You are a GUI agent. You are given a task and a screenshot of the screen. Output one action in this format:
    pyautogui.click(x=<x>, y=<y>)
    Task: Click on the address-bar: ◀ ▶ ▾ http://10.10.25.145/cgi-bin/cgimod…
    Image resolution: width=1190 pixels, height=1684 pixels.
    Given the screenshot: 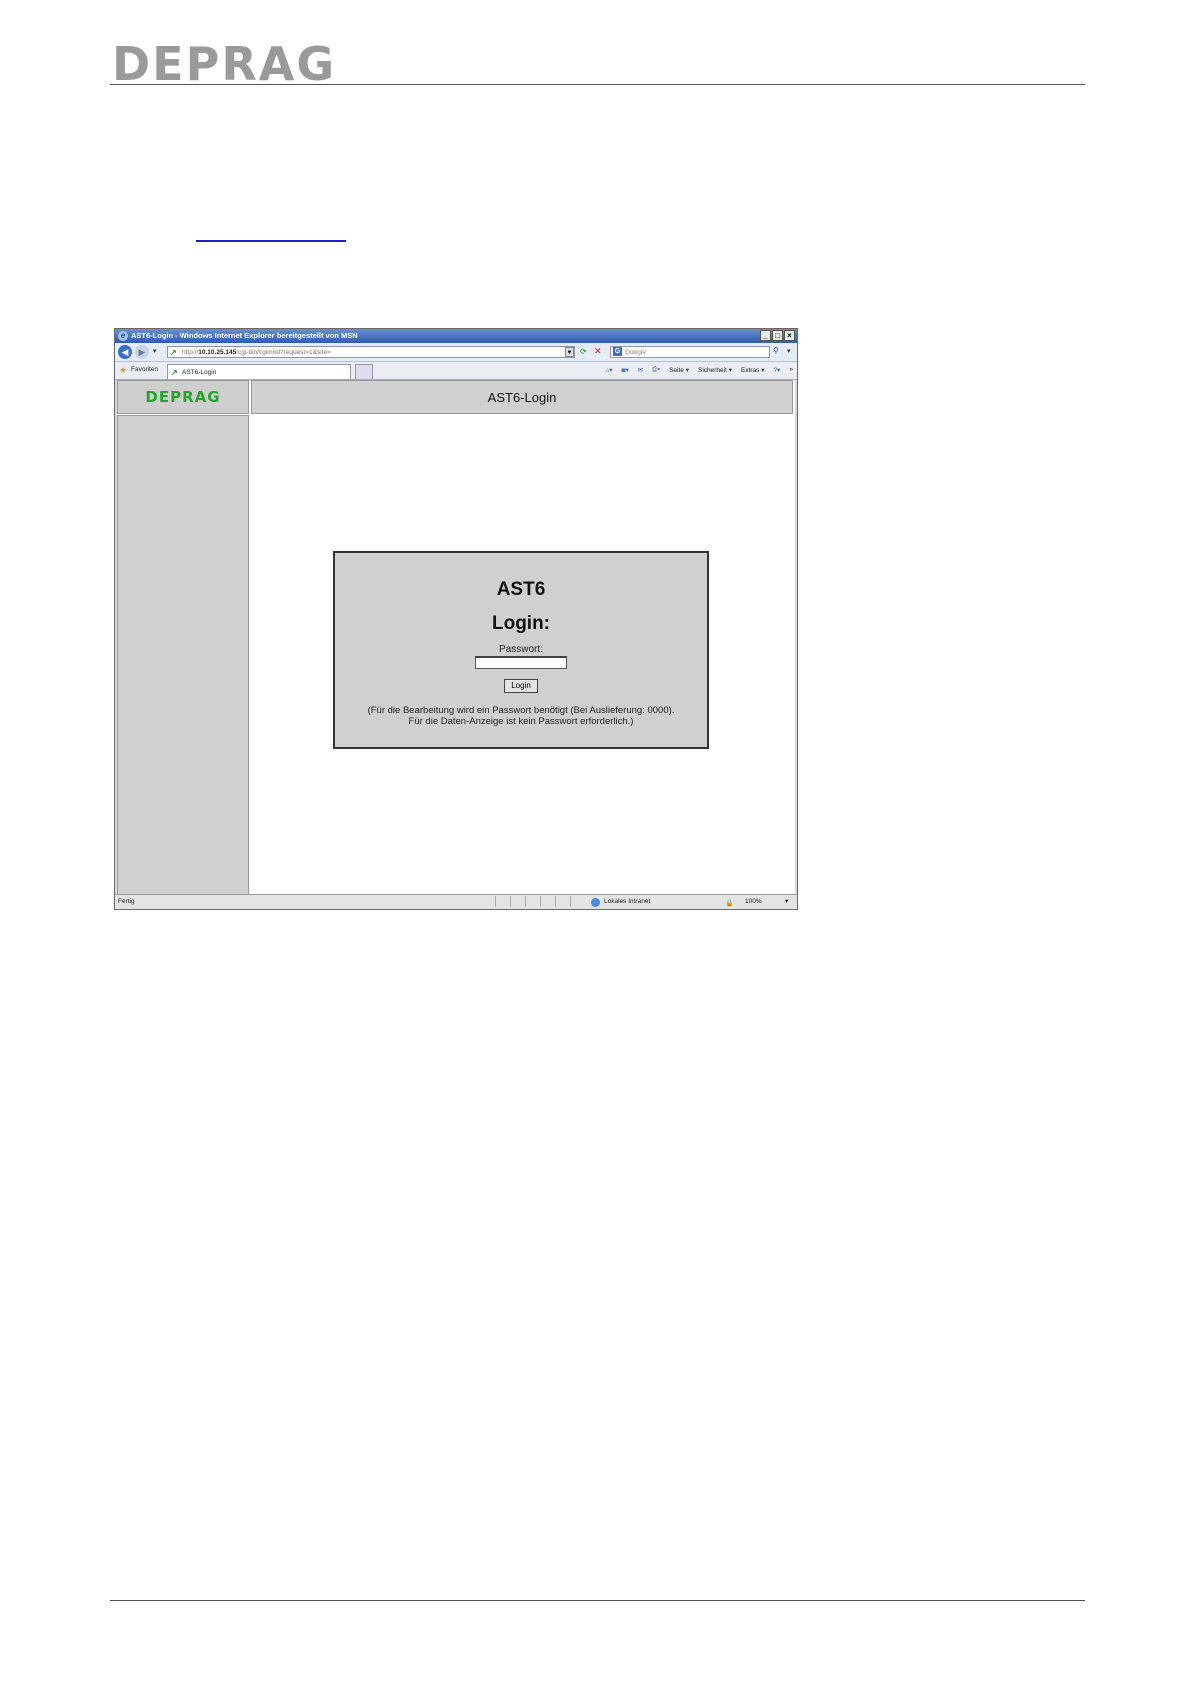 What is the action you would take?
    pyautogui.click(x=456, y=352)
    